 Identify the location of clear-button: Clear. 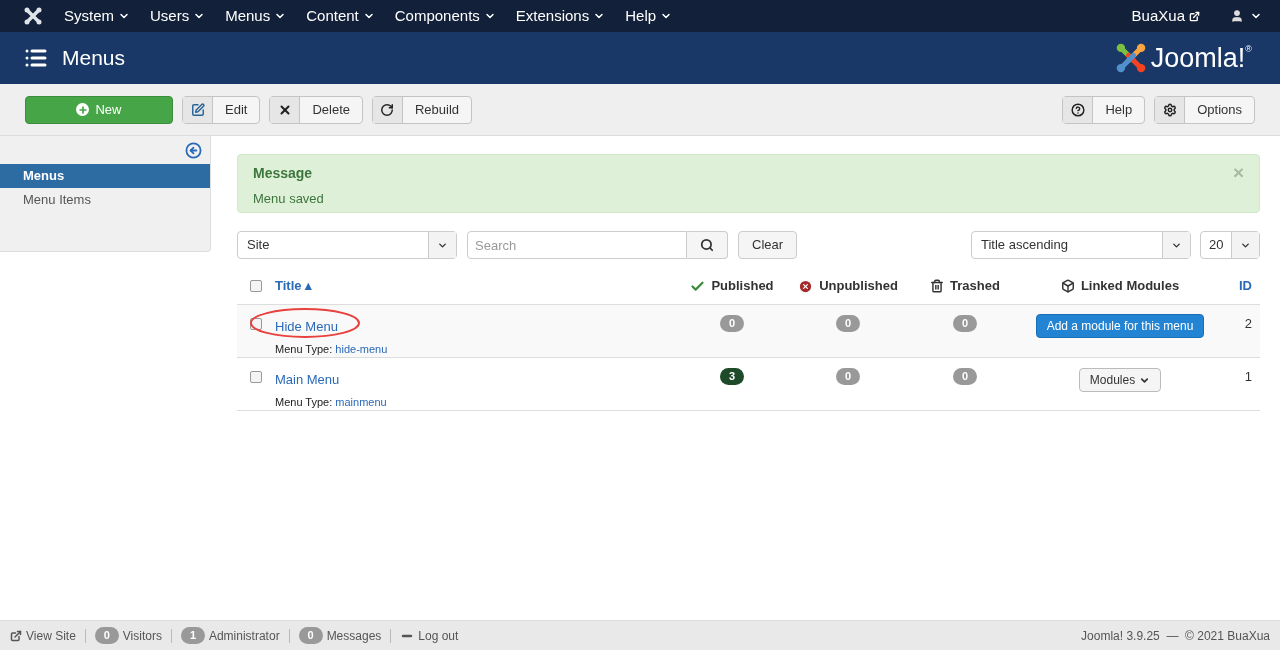
(768, 245).